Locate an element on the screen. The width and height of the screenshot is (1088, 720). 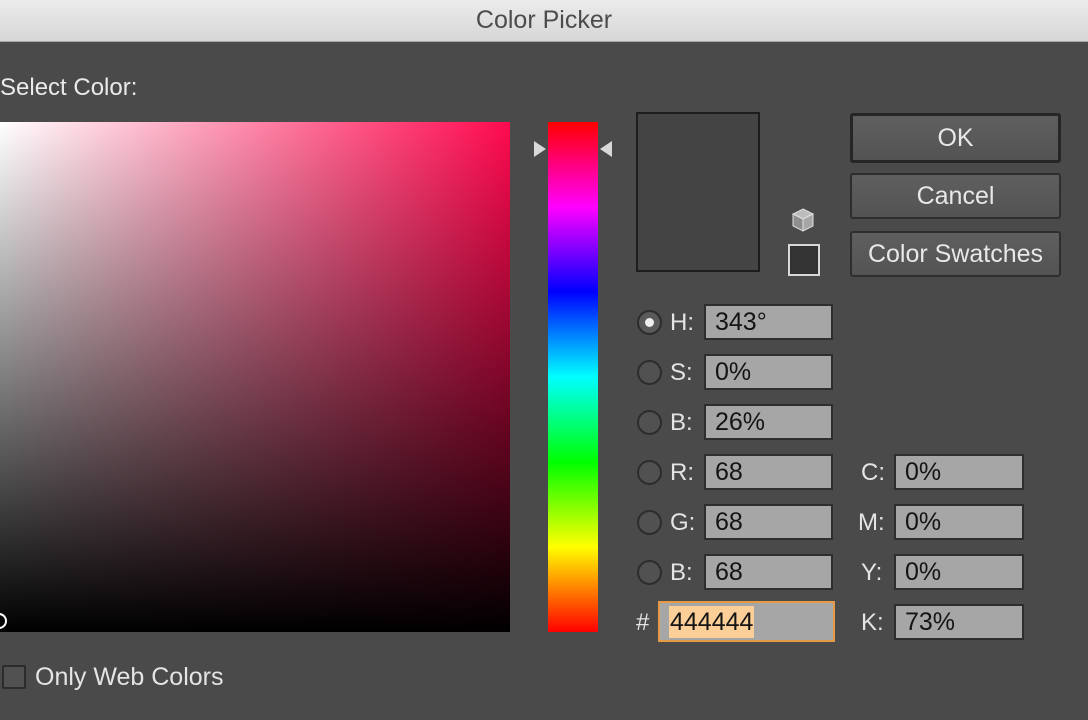
hex-label: # is located at coordinates (643, 622).